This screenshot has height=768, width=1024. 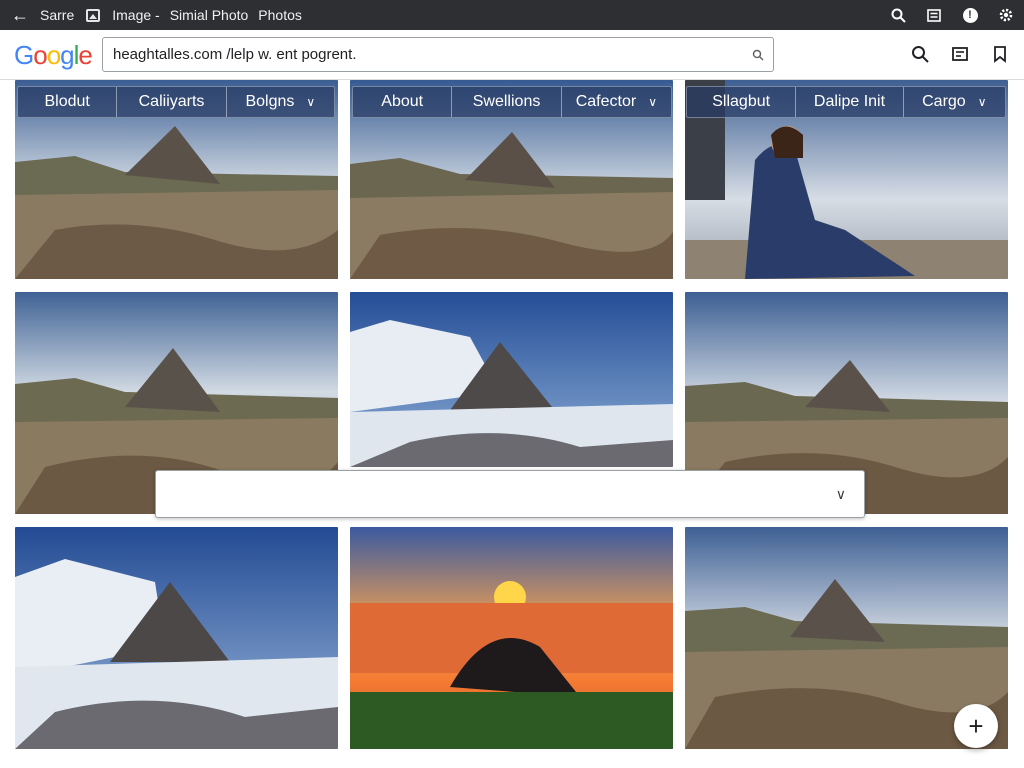 I want to click on title-item-simial-photo: Simial Photo, so click(x=209, y=15).